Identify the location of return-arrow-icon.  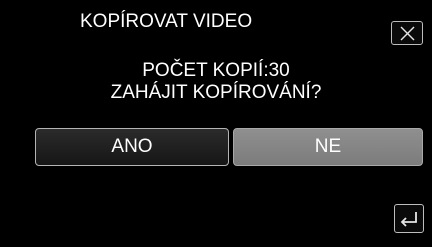
(408, 219).